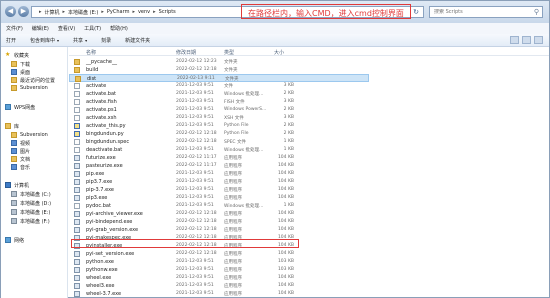 The height and width of the screenshot is (298, 550). I want to click on sidebar-item-documents: 文档, so click(20, 159).